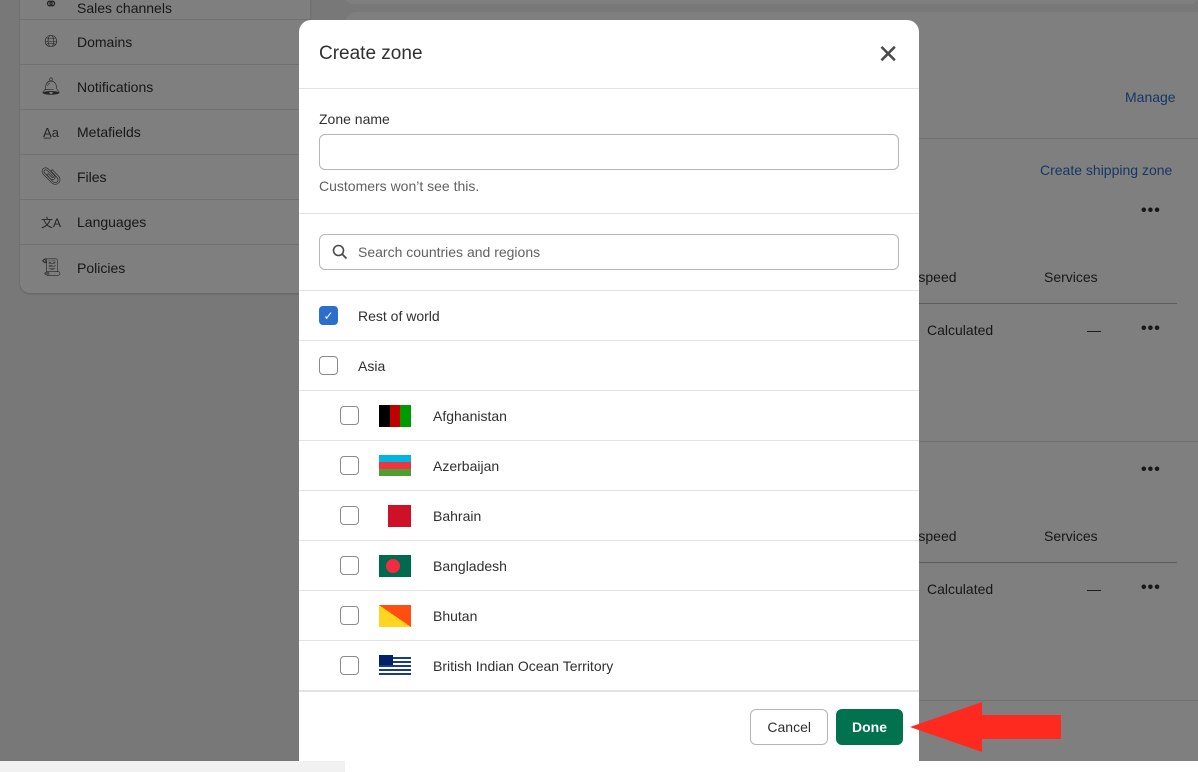  Describe the element at coordinates (609, 516) in the screenshot. I see `country-row: Bahrain` at that location.